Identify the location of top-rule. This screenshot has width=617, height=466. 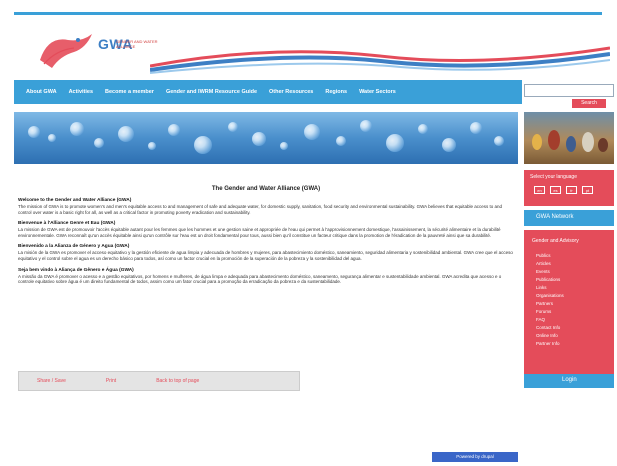
(308, 13).